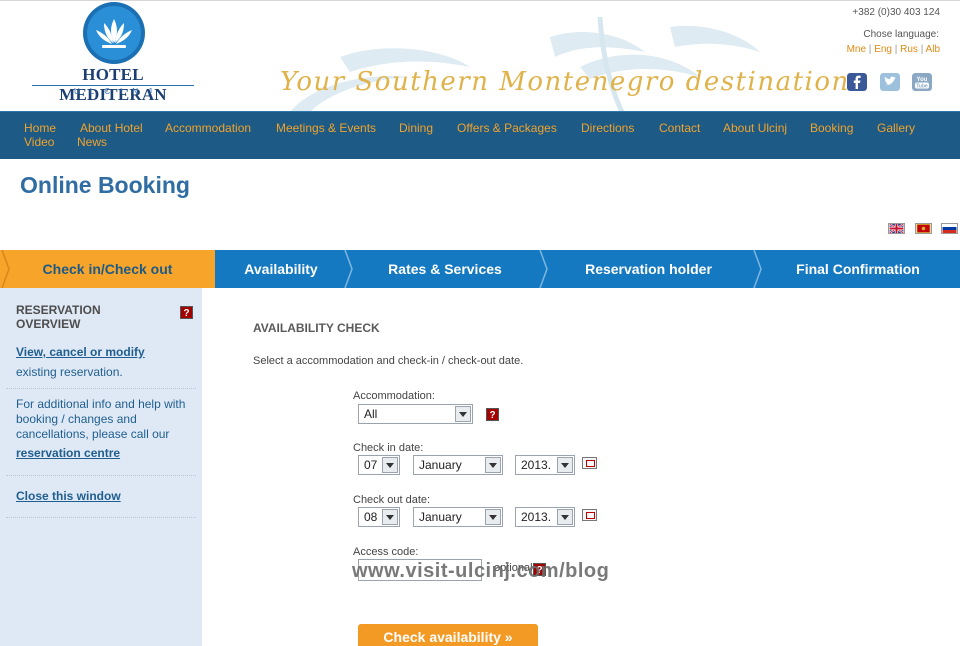 The height and width of the screenshot is (646, 960). What do you see at coordinates (949, 228) in the screenshot?
I see `russia-flag-icon` at bounding box center [949, 228].